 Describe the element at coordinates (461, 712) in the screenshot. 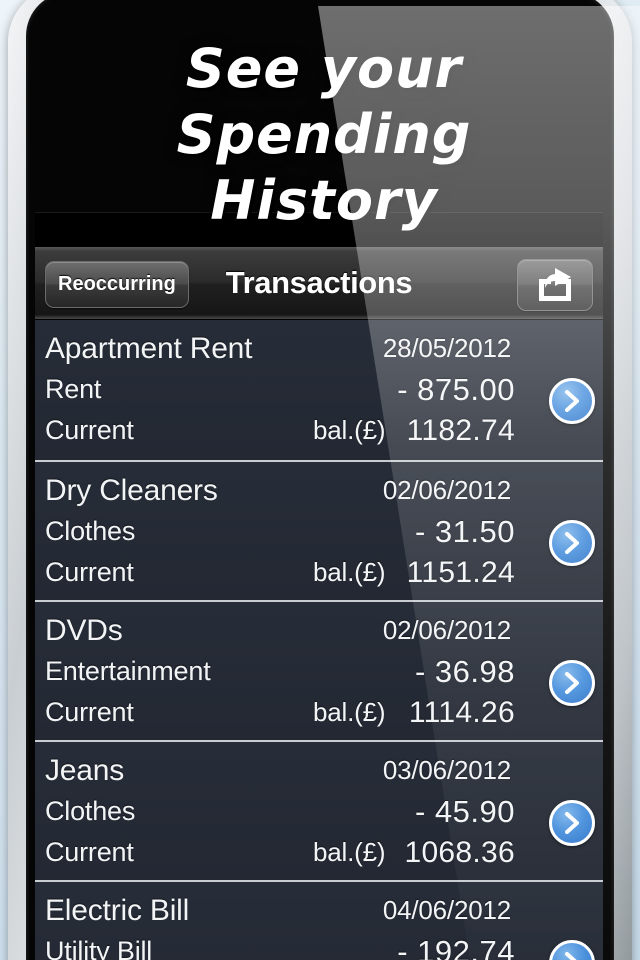

I see `transaction-balance: 1114.26` at that location.